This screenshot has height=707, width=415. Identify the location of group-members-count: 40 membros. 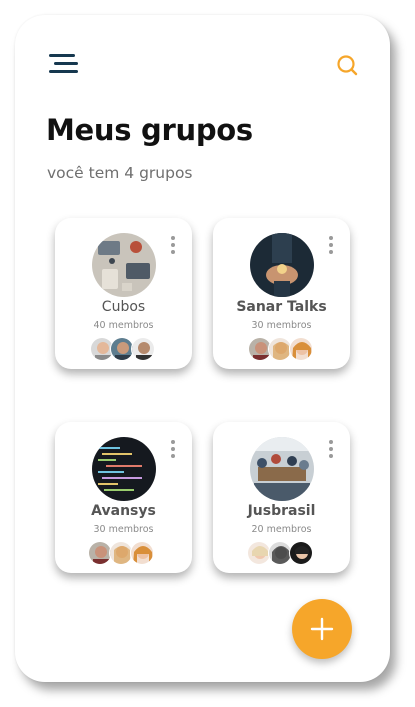
(123, 325).